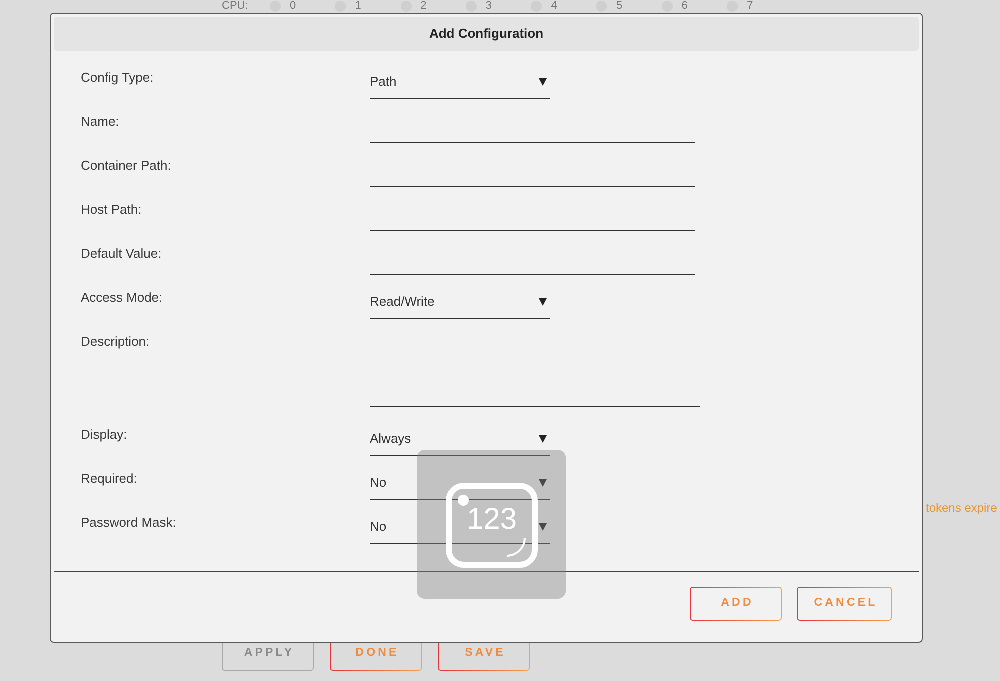 This screenshot has width=1000, height=681. Describe the element at coordinates (463, 500) in the screenshot. I see `dot-icon` at that location.